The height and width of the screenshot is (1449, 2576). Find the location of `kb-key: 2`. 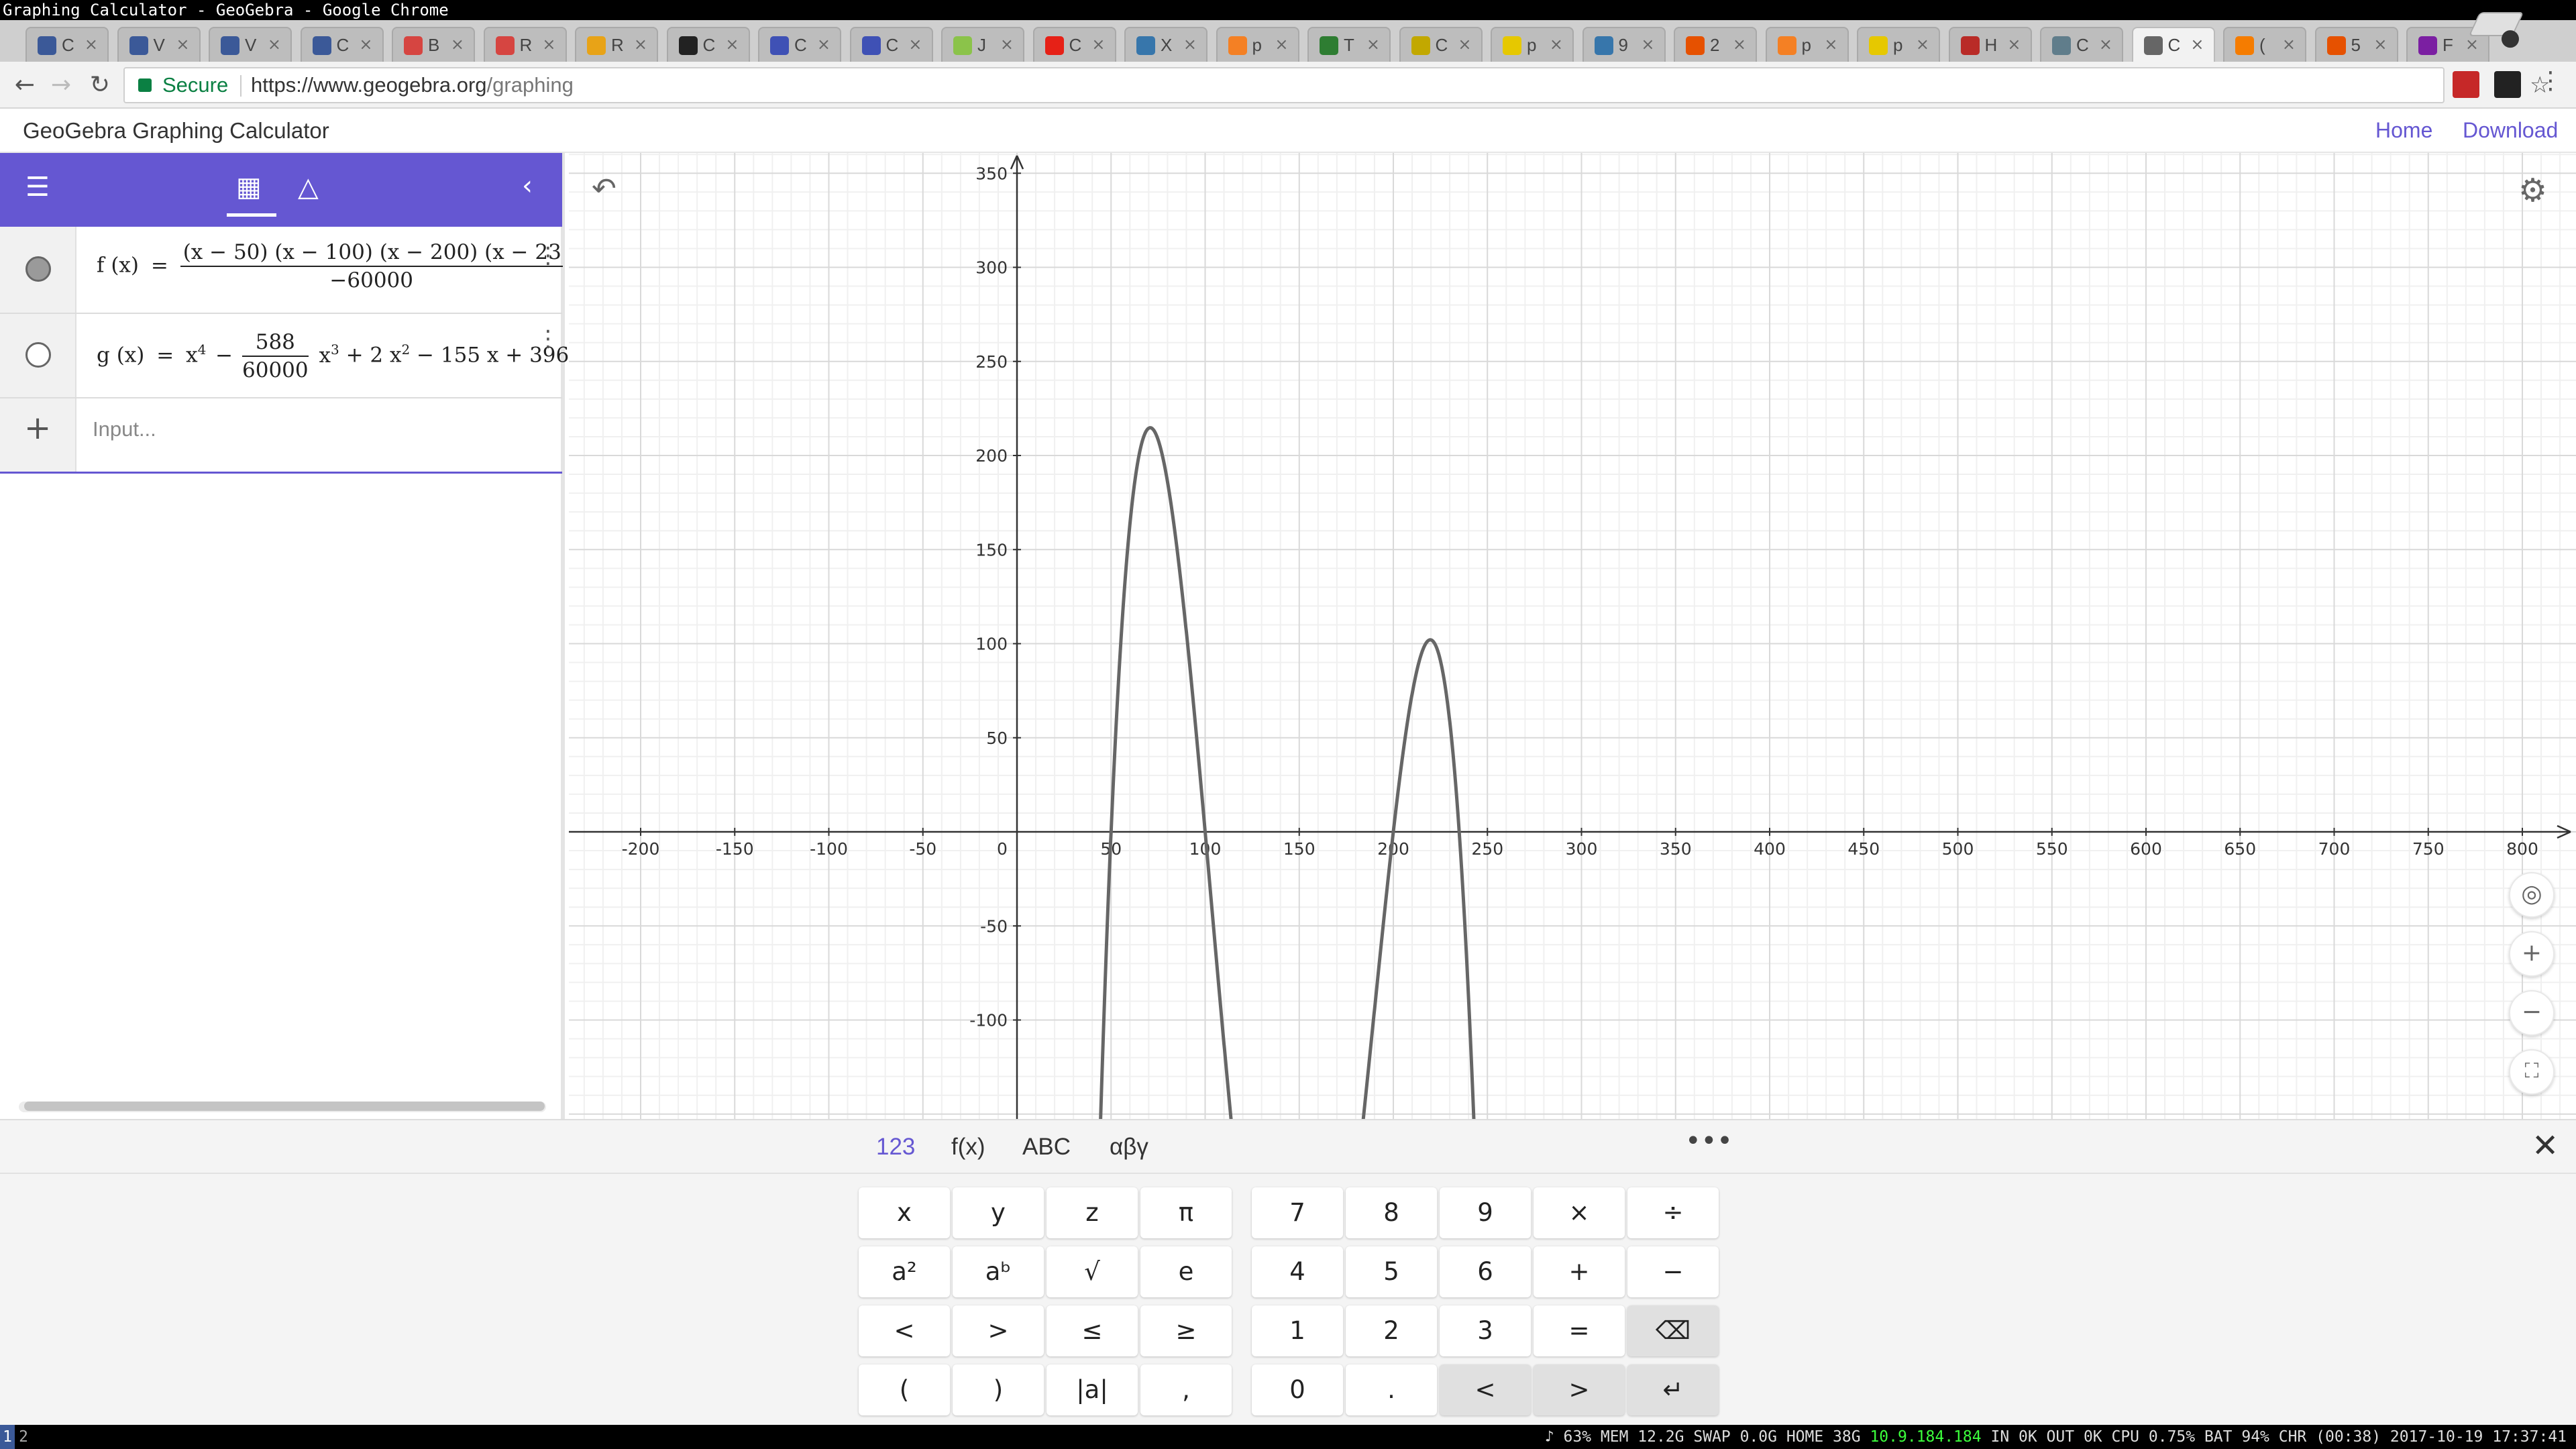

kb-key: 2 is located at coordinates (1391, 1330).